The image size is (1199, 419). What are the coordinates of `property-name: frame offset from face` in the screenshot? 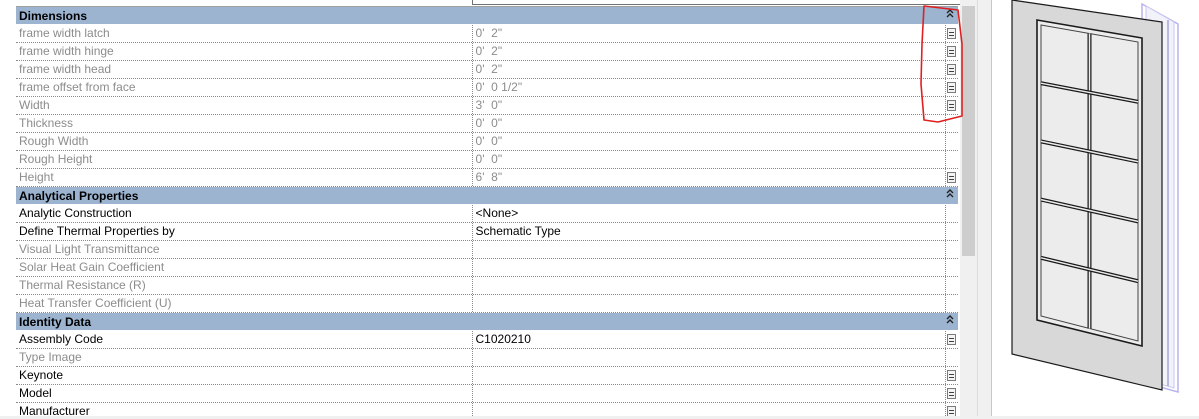 It's located at (244, 87).